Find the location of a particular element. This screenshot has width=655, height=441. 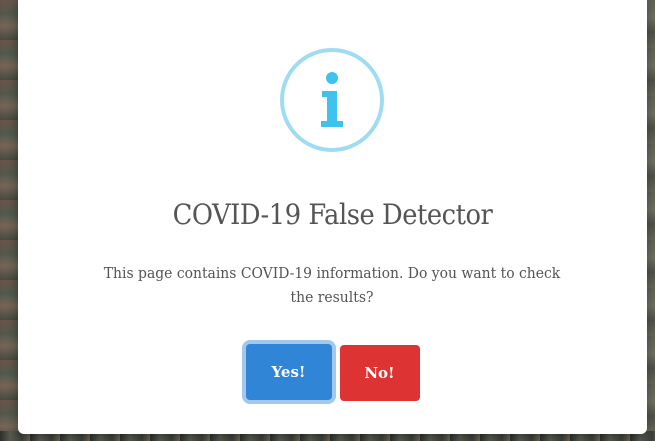

dialog-title: COVID-19 False Detector is located at coordinates (332, 214).